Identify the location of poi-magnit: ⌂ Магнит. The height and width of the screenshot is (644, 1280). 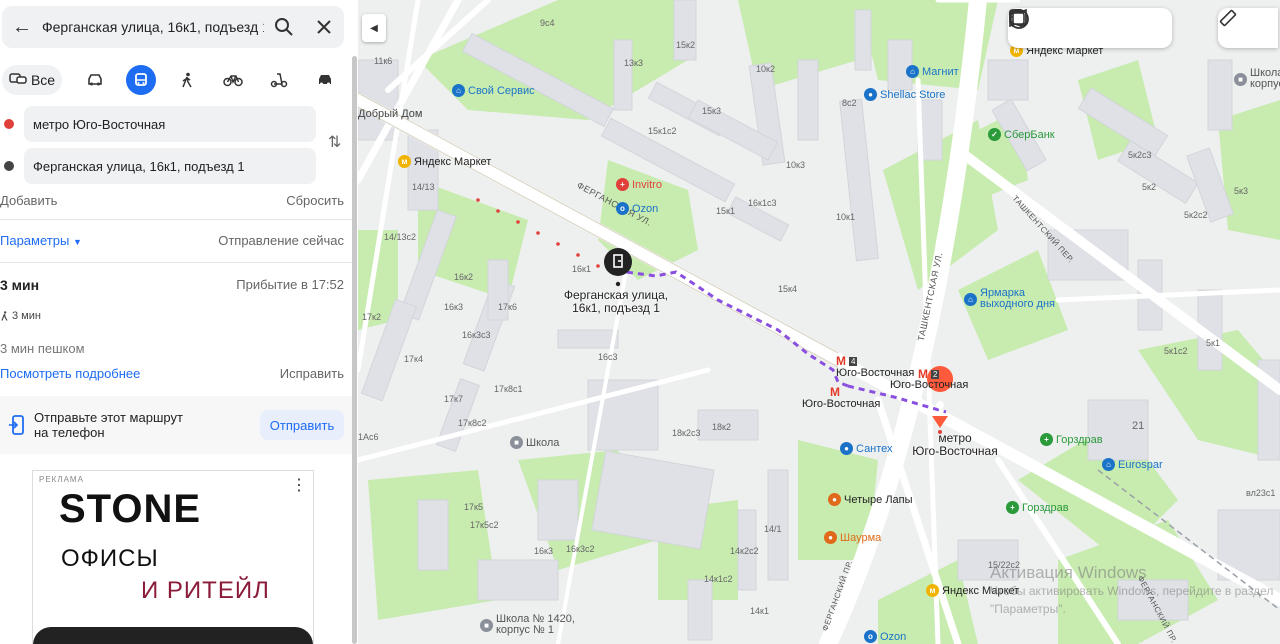
(932, 71).